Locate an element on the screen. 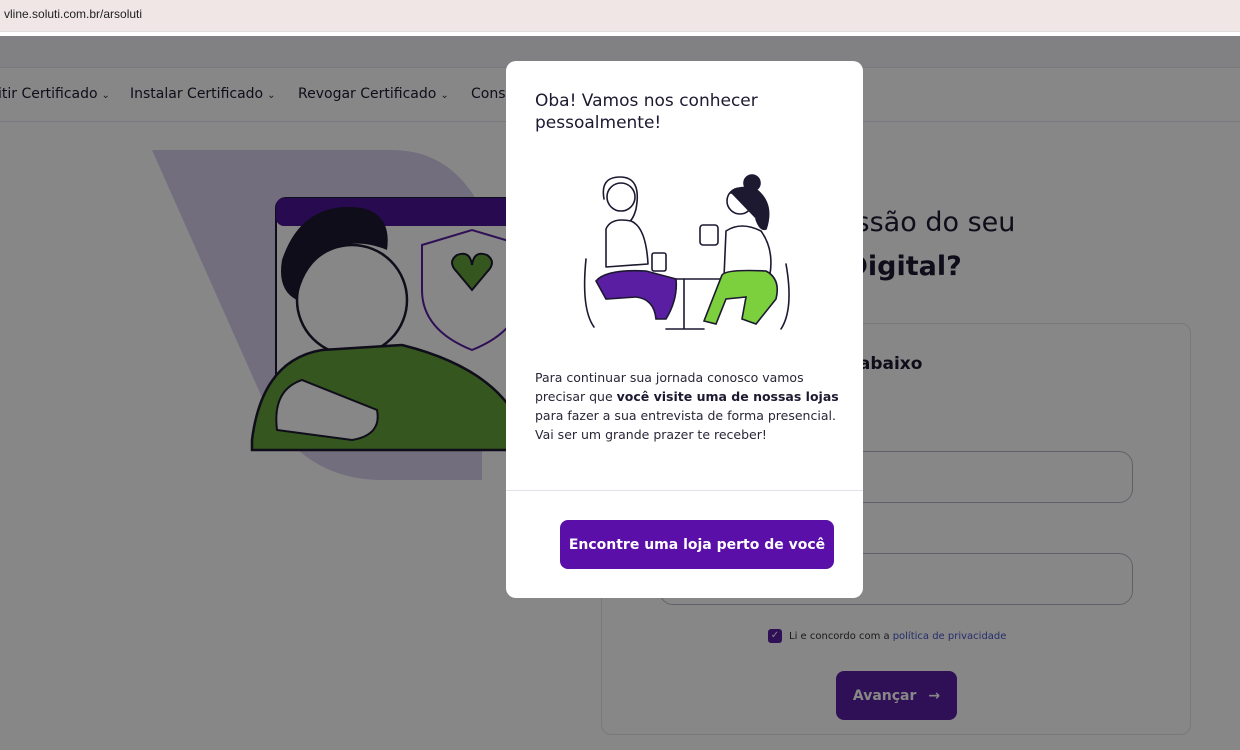 Image resolution: width=1240 pixels, height=750 pixels. left-woman-head is located at coordinates (621, 197).